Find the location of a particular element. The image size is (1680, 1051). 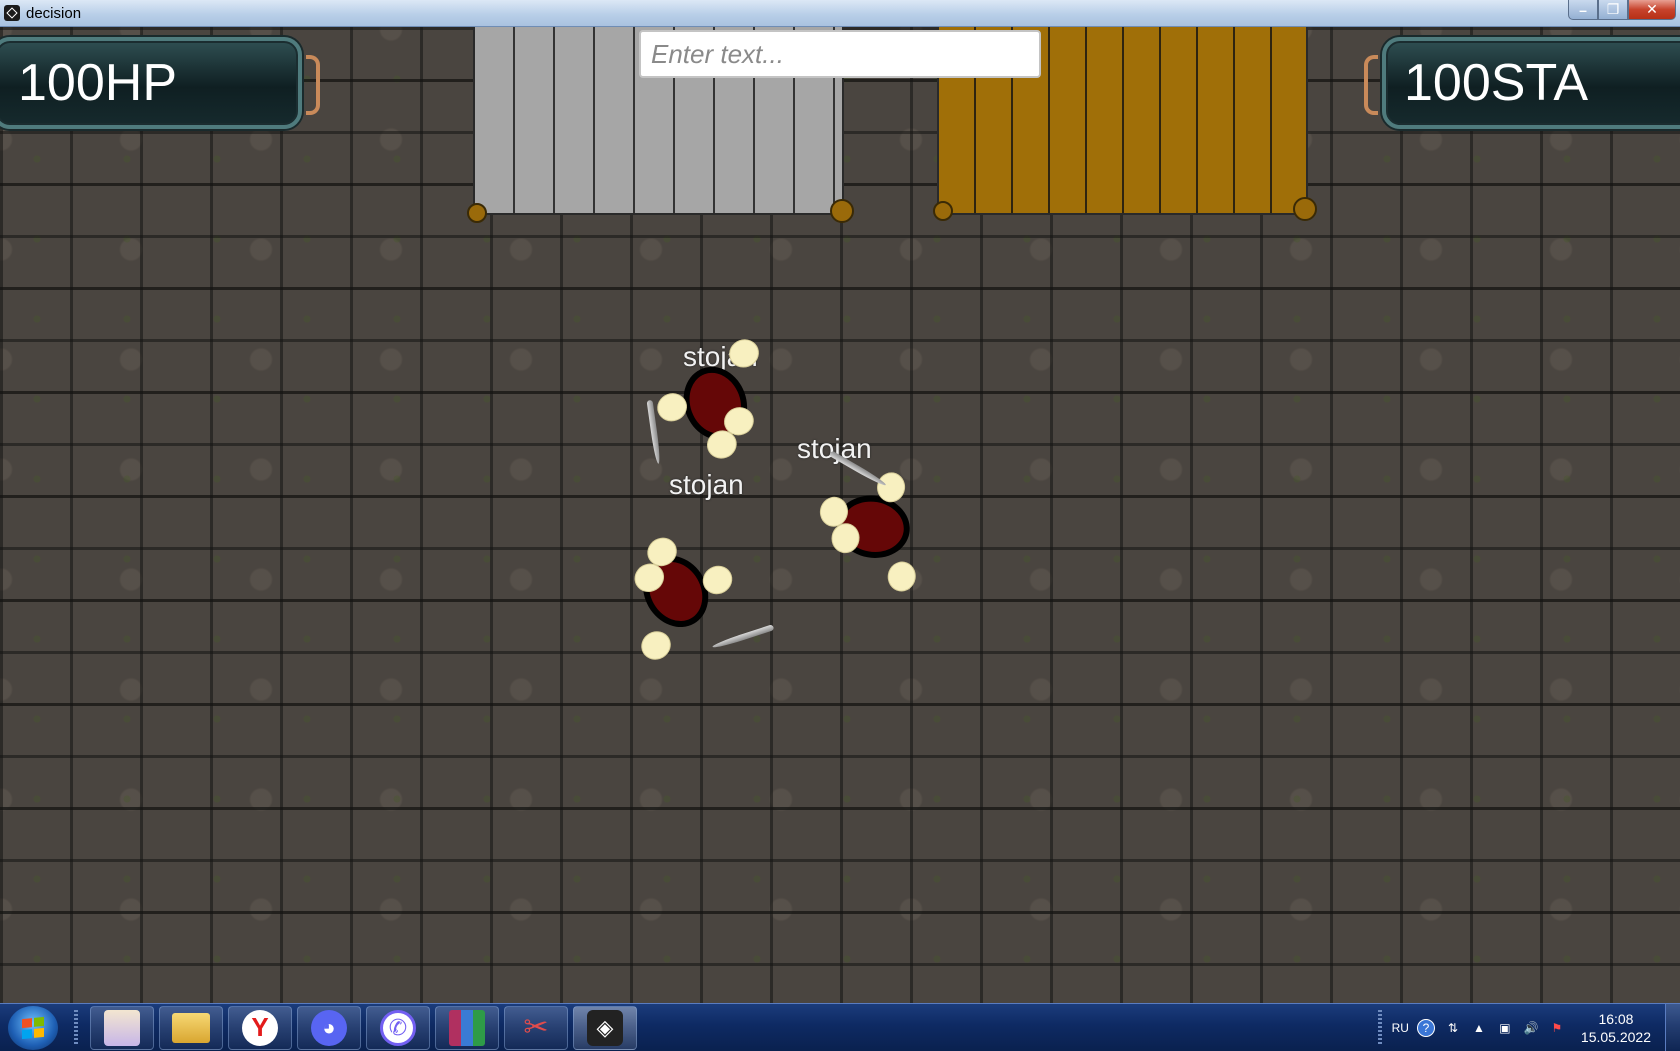

action-center-flag-icon: ⚑ is located at coordinates (1557, 1028).